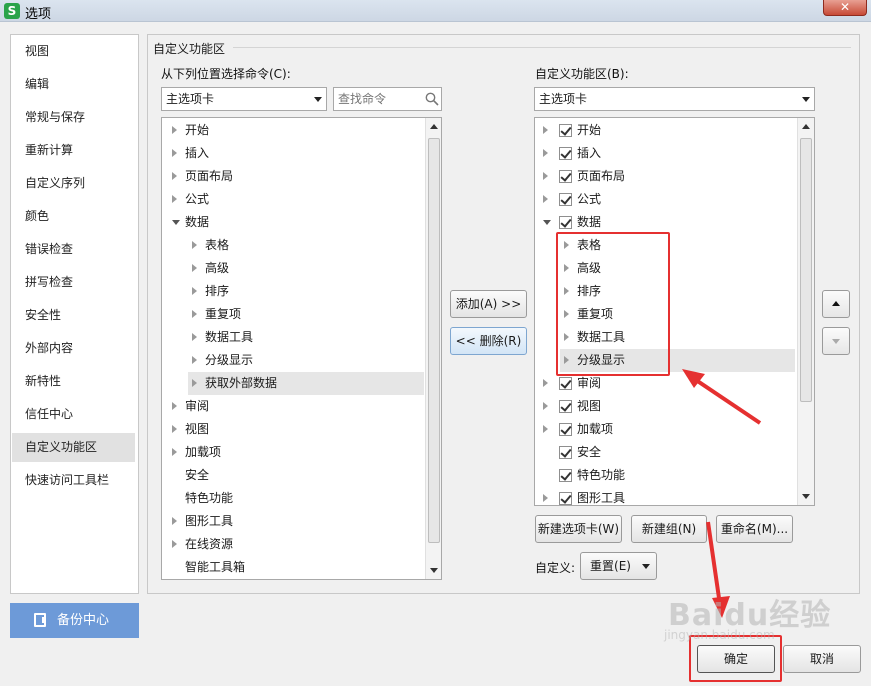  Describe the element at coordinates (719, 635) in the screenshot. I see `watermark-url: jingyan.baidu.com` at that location.